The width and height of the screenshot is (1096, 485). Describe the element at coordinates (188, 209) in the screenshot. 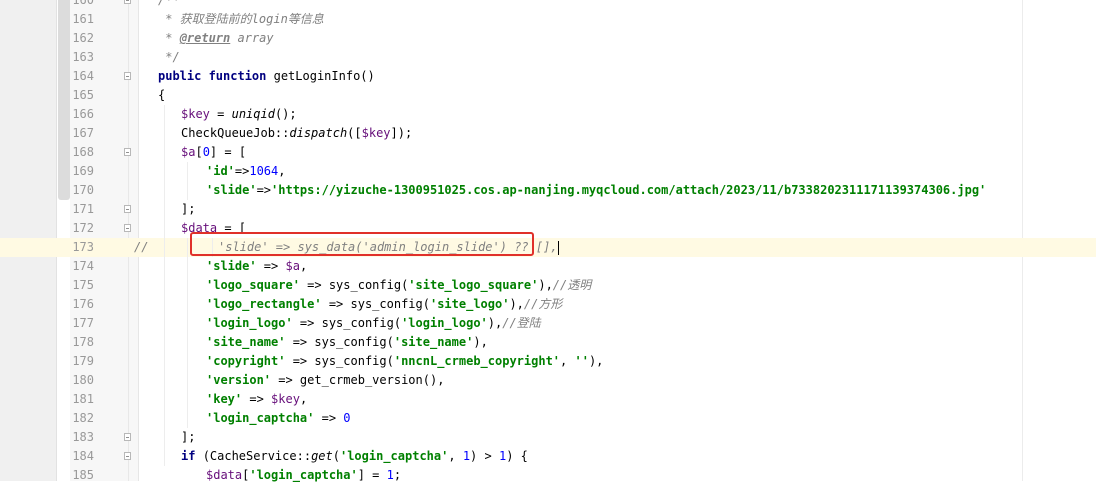

I see `code-text: ];` at that location.